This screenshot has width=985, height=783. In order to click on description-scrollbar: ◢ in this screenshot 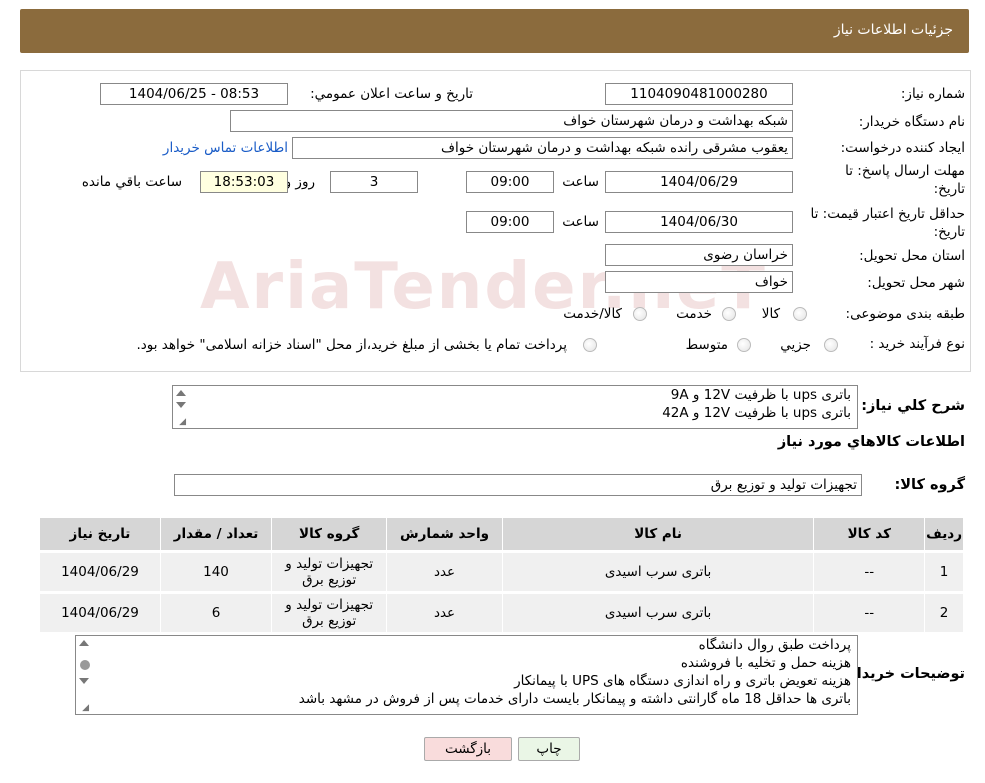, I will do `click(181, 407)`.